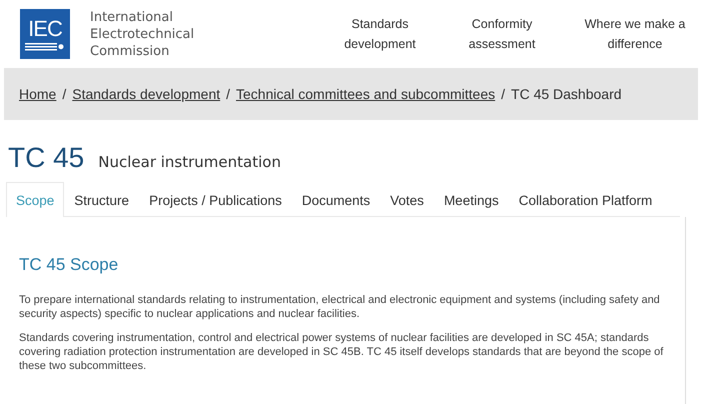 This screenshot has width=702, height=404. Describe the element at coordinates (366, 94) in the screenshot. I see `breadcrumb-link: Technical committees and subcommittees` at that location.